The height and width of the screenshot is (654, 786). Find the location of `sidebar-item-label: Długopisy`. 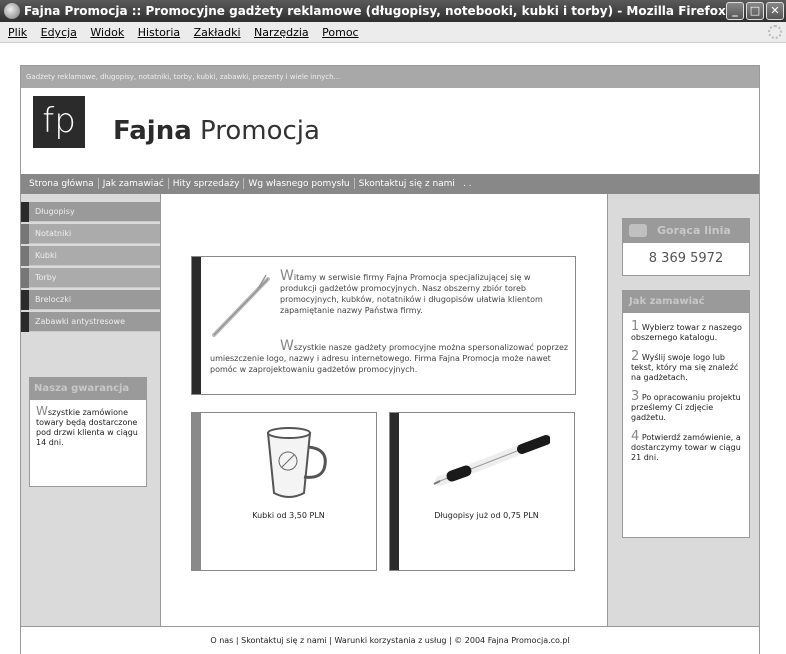

sidebar-item-label: Długopisy is located at coordinates (55, 211).